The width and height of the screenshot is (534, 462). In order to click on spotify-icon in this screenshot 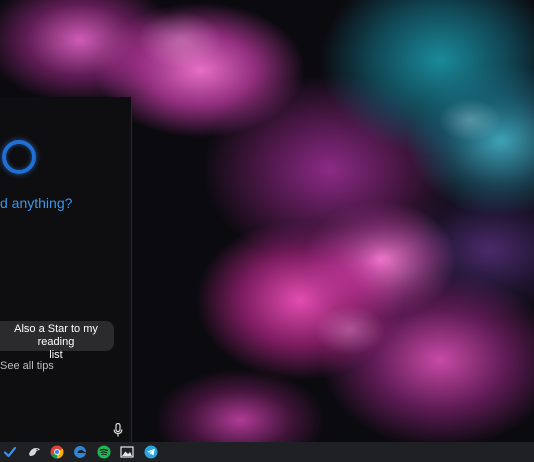, I will do `click(104, 452)`.